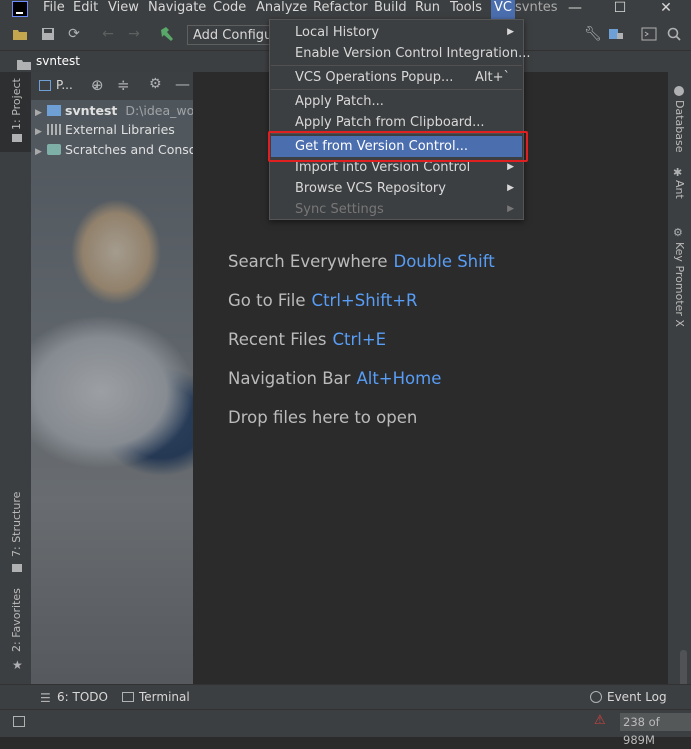  Describe the element at coordinates (277, 339) in the screenshot. I see `hint-text: Recent Files` at that location.